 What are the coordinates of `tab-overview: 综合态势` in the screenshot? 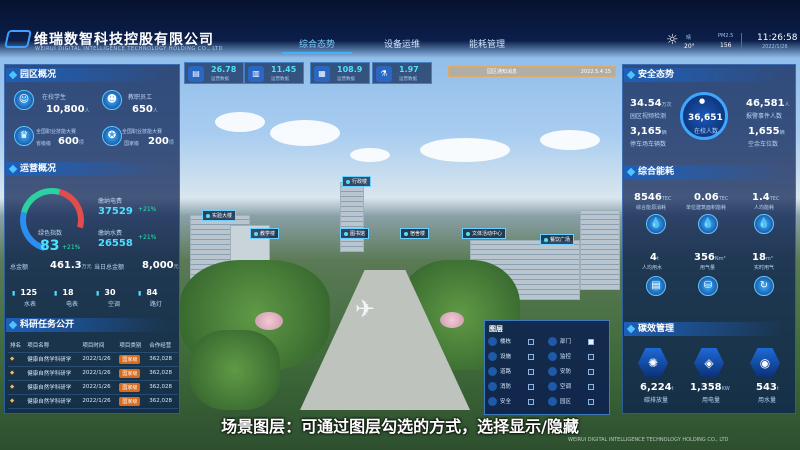 It's located at (317, 45).